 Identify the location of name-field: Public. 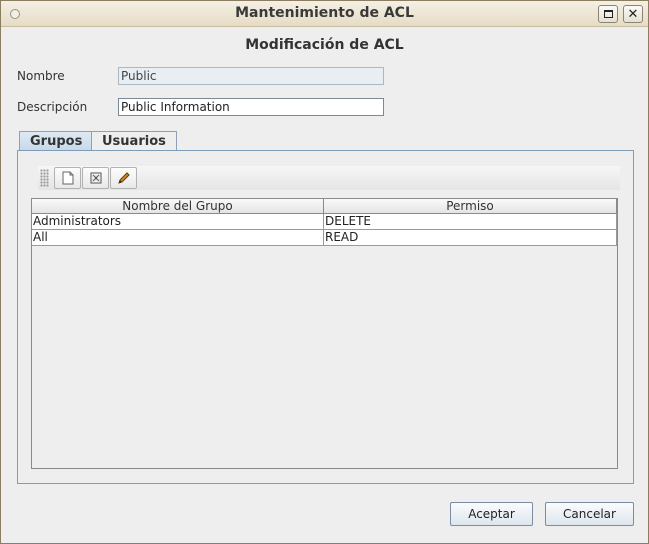
(251, 76).